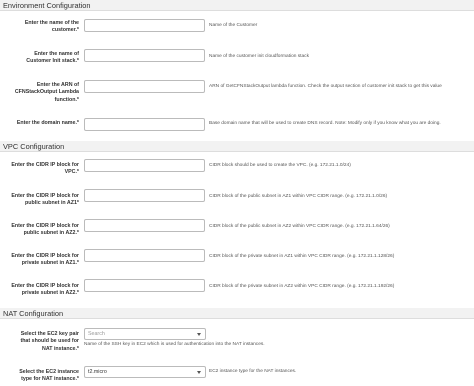  I want to click on ec2-instance-type-select: t2.micro, so click(145, 372).